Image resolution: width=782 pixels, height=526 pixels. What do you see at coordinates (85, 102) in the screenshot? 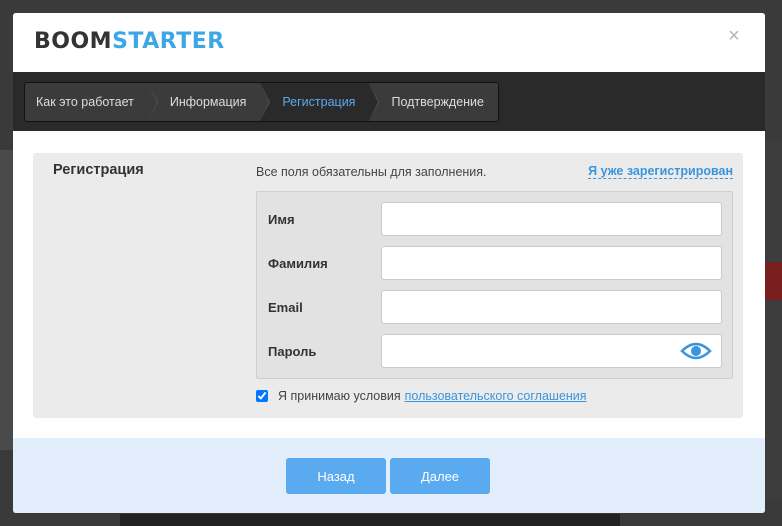
I see `step-label: Как это работает` at bounding box center [85, 102].